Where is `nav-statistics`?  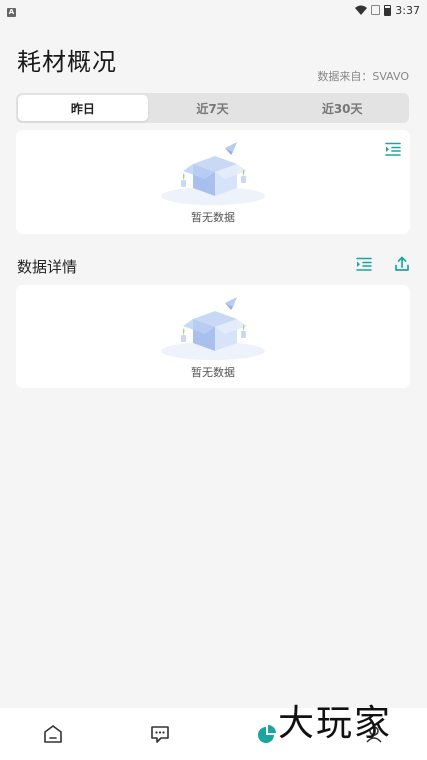
nav-statistics is located at coordinates (267, 734).